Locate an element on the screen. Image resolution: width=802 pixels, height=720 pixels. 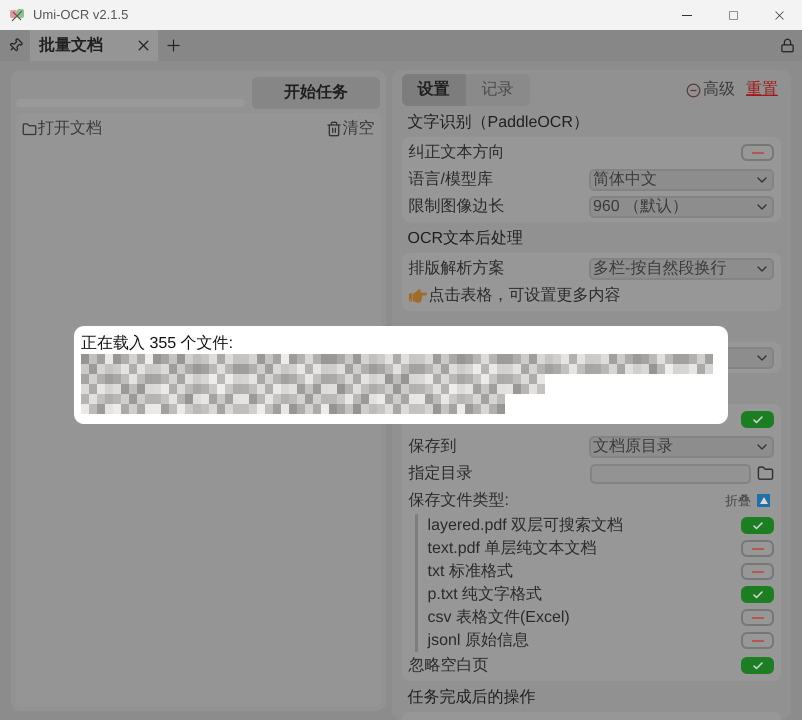
setting-label: jsonl 原始信息 is located at coordinates (478, 640).